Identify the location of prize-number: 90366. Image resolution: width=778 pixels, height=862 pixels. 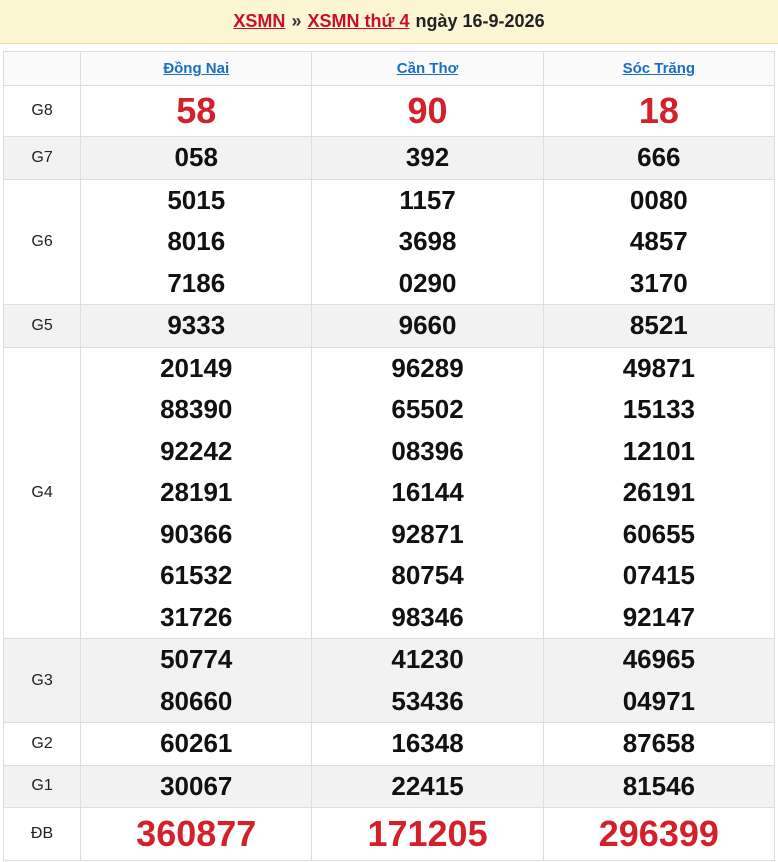
(196, 533).